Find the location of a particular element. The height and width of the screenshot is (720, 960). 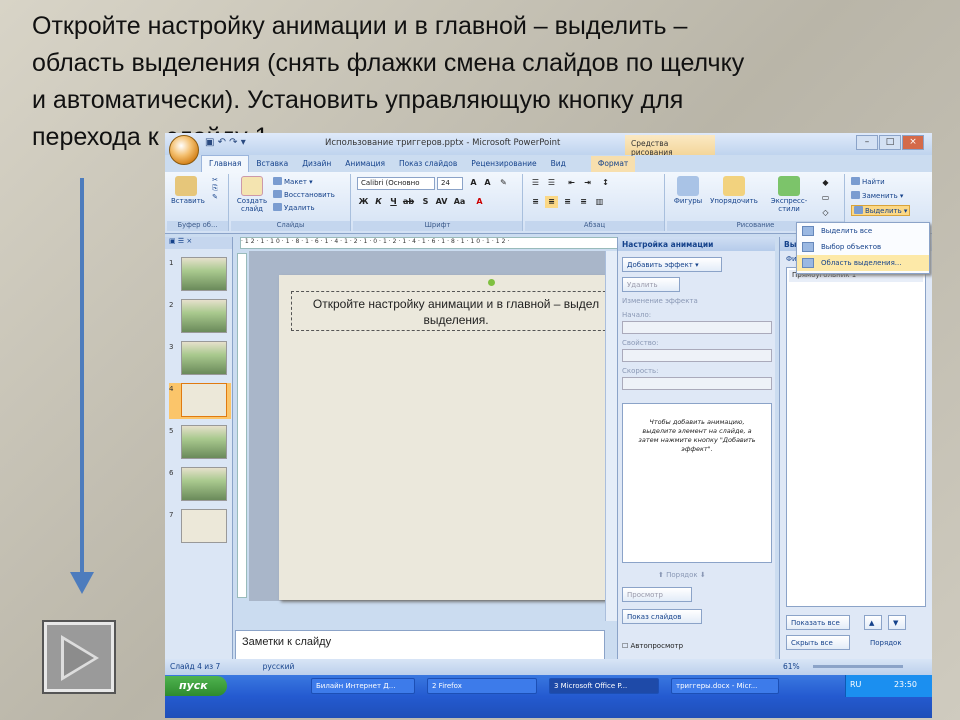

start-button: пуск is located at coordinates (196, 686).